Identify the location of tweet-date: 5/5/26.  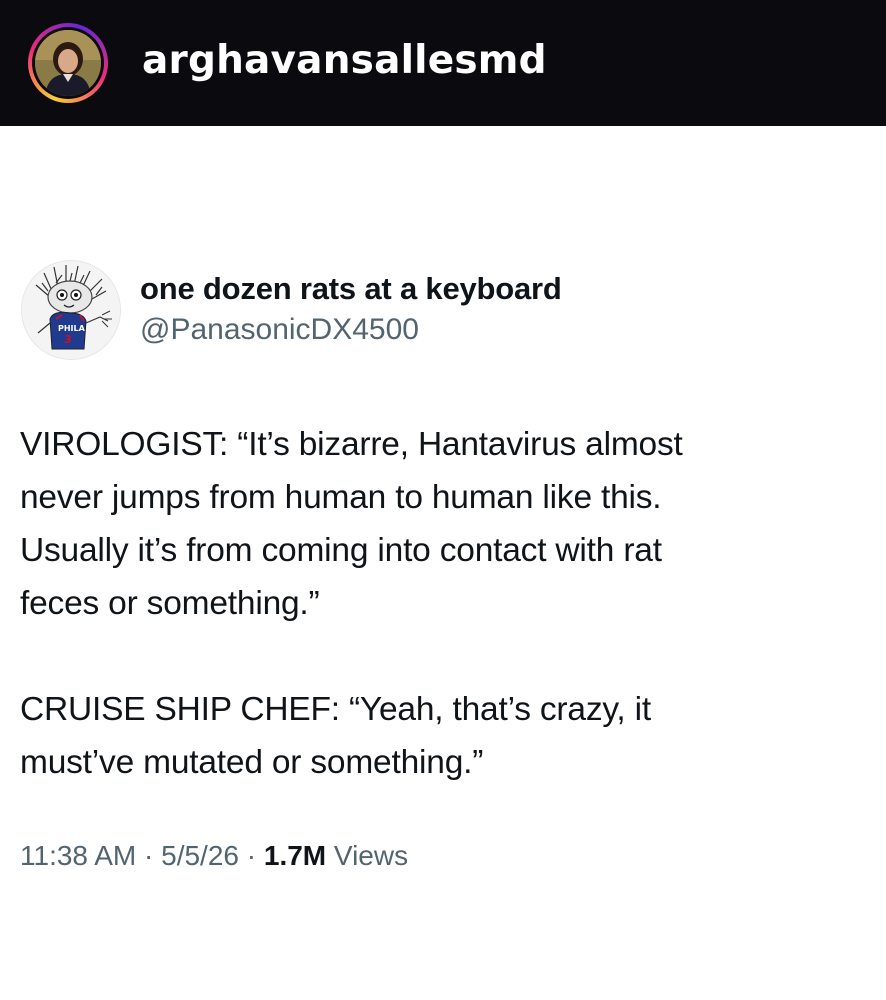
(200, 855).